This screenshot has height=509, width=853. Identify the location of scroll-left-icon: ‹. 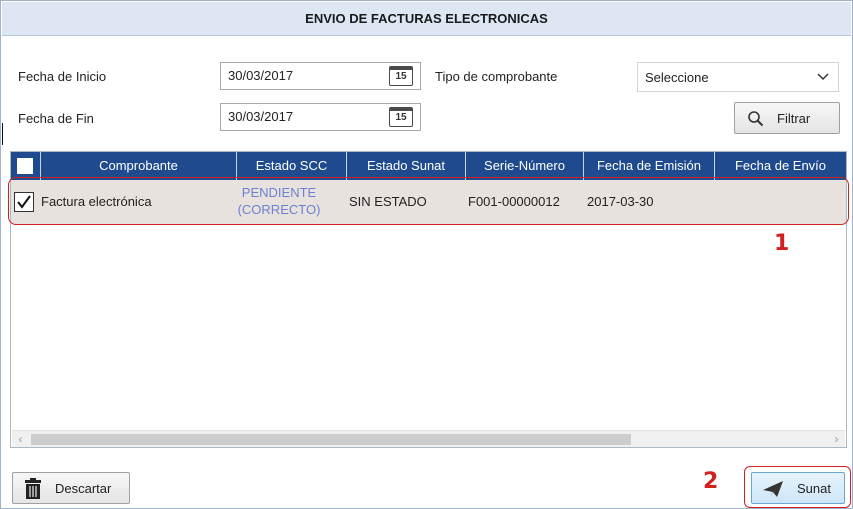
(20, 439).